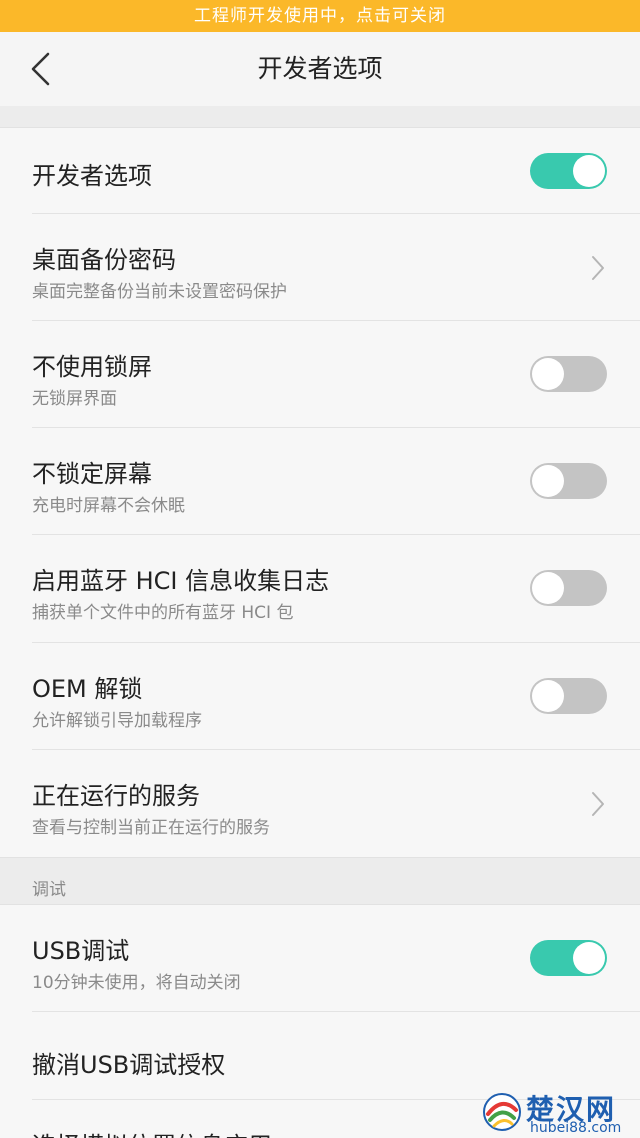  I want to click on row-subtitle: 10分钟未使用，将自动关闭, so click(136, 983).